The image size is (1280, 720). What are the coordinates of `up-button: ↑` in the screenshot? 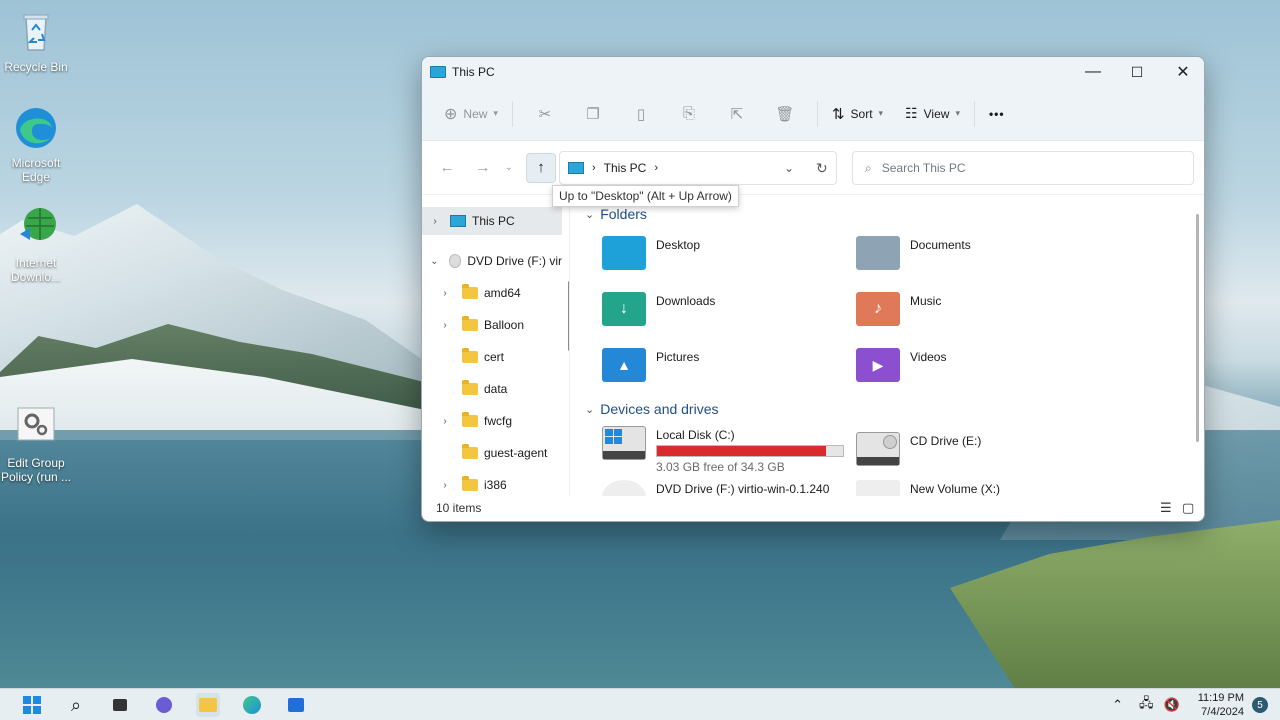 It's located at (541, 167).